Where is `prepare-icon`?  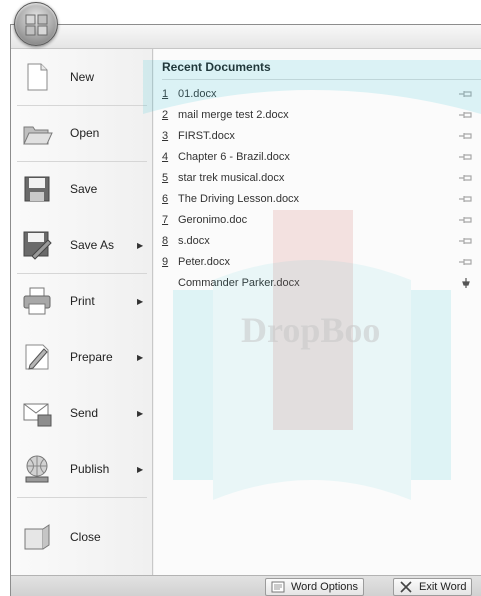
prepare-icon is located at coordinates (37, 357).